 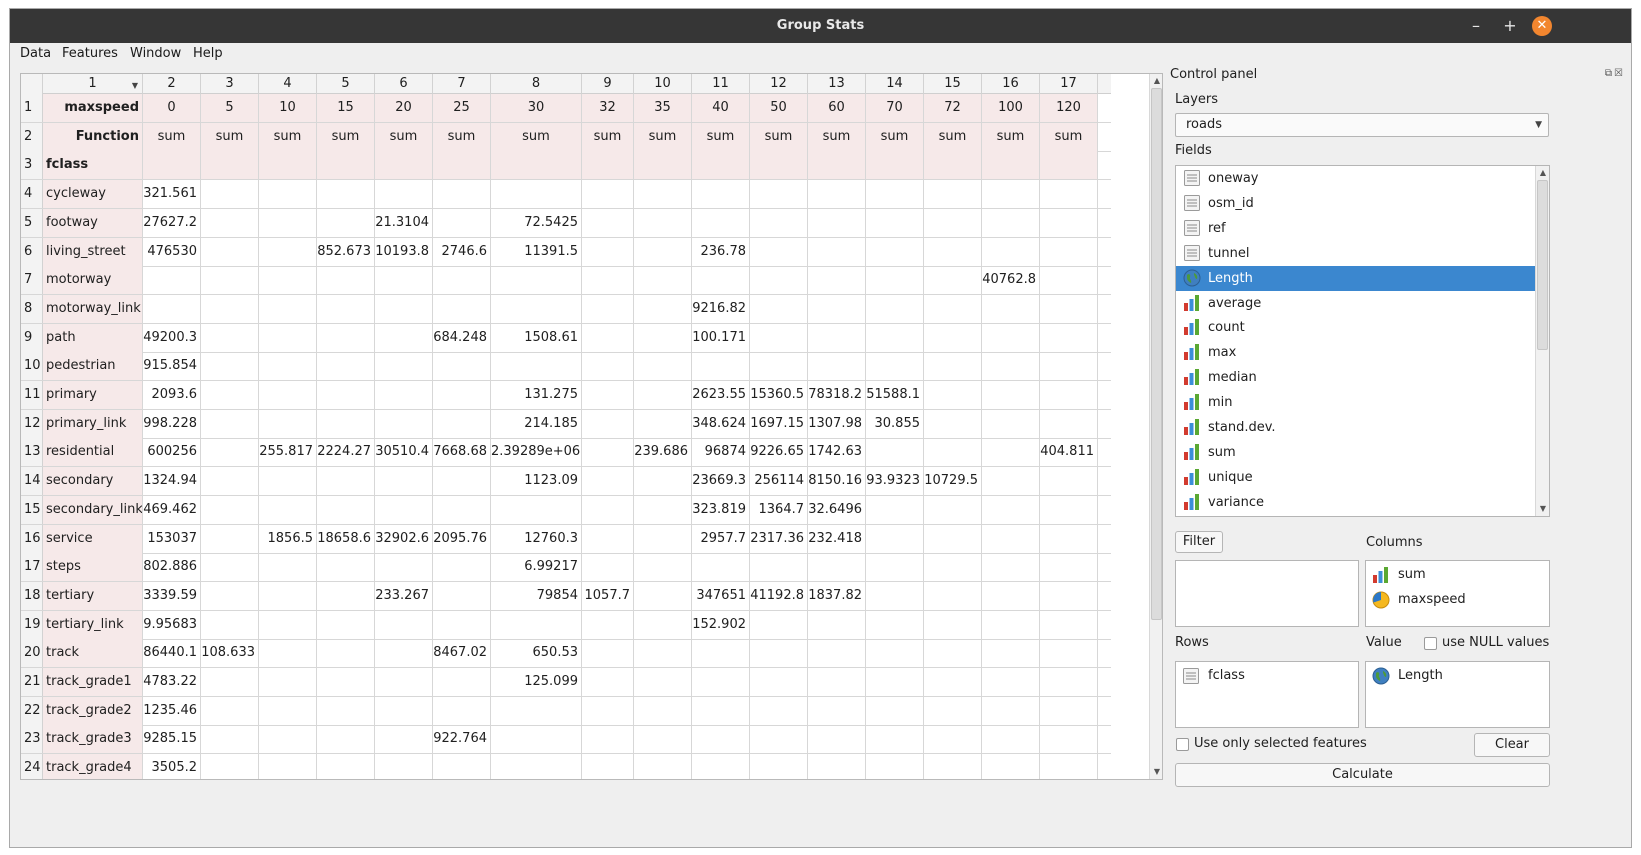 What do you see at coordinates (536, 682) in the screenshot?
I see `table-cell: 125.099` at bounding box center [536, 682].